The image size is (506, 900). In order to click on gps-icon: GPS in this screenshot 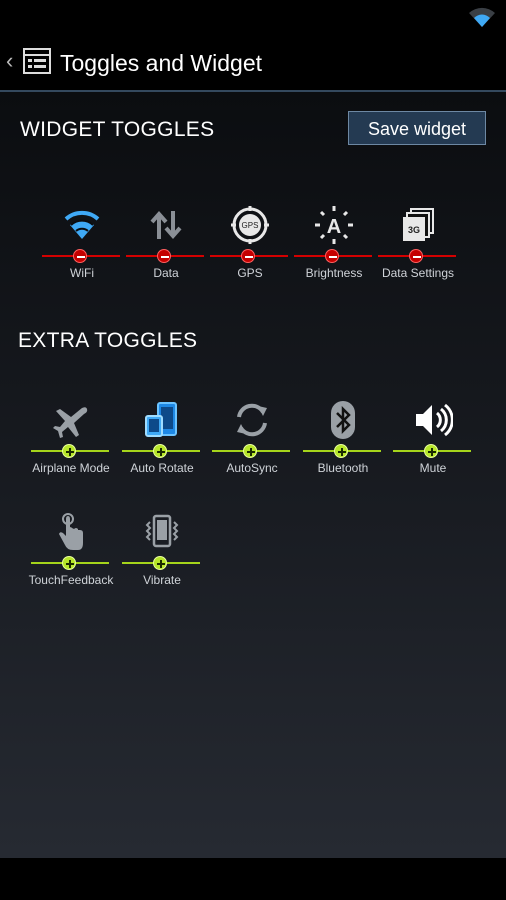, I will do `click(250, 225)`.